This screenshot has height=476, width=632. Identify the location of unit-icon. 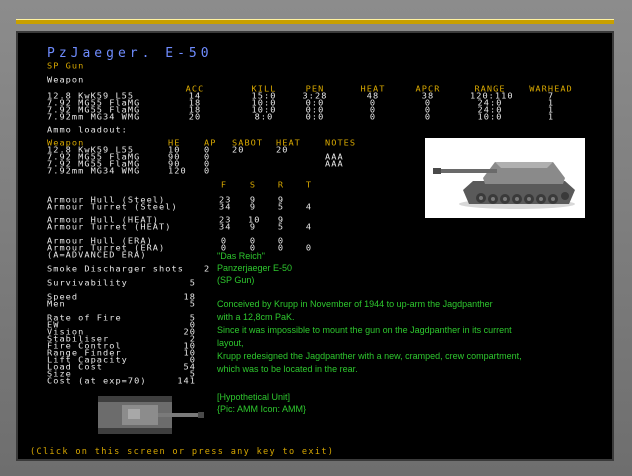
(149, 415).